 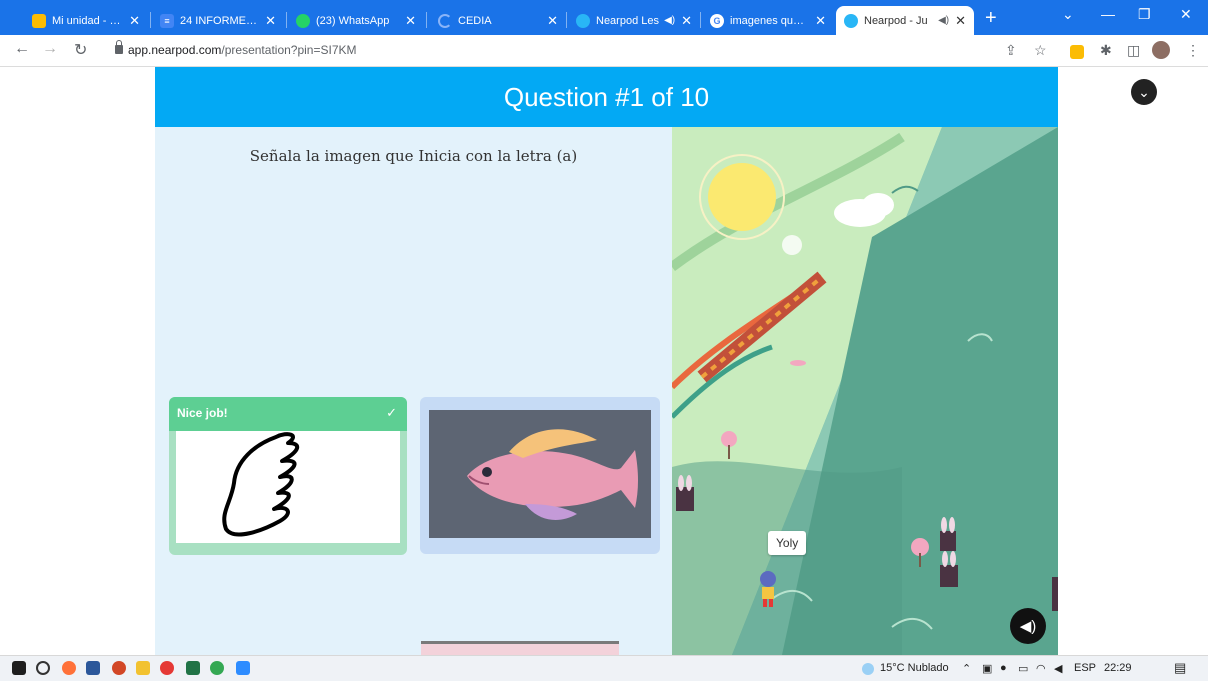 What do you see at coordinates (498, 20) in the screenshot?
I see `tab-cedia: CEDIA ✕` at bounding box center [498, 20].